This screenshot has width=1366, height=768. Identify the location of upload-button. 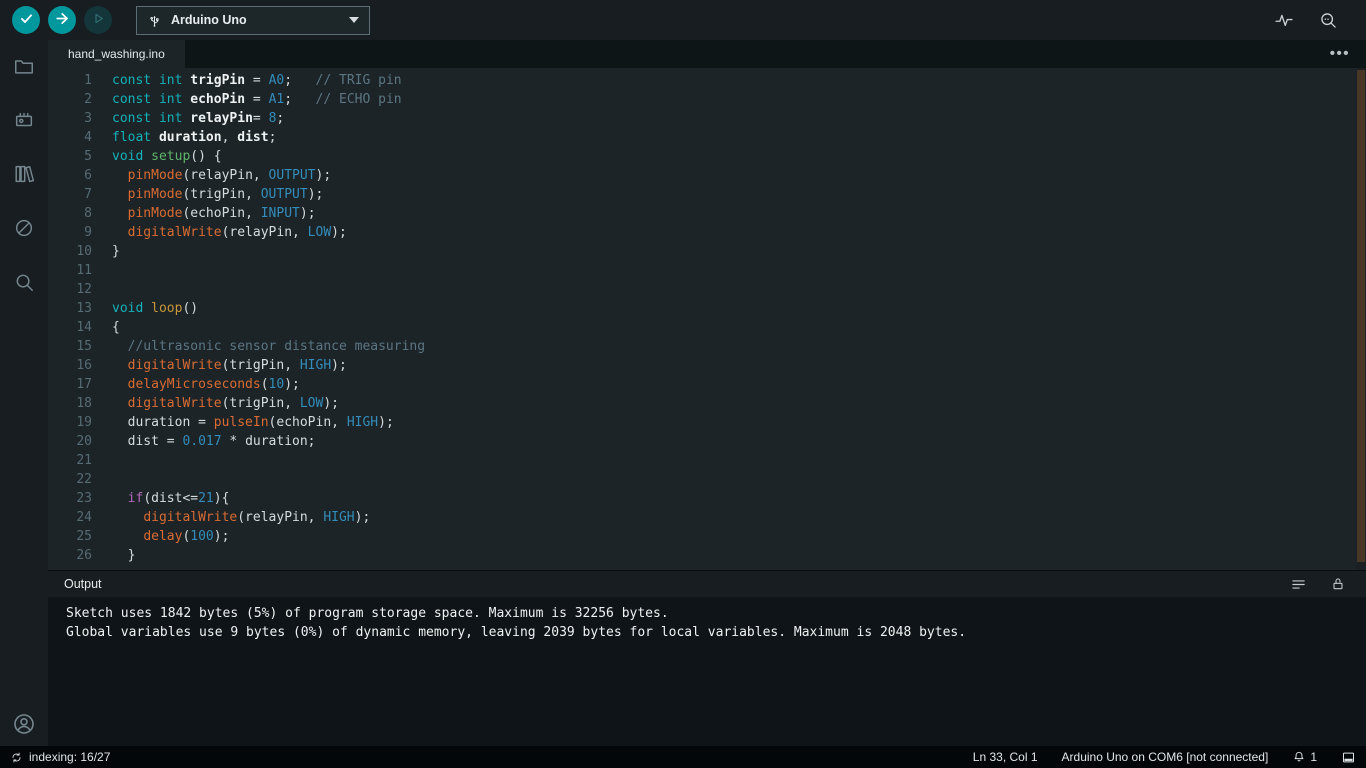
(62, 20).